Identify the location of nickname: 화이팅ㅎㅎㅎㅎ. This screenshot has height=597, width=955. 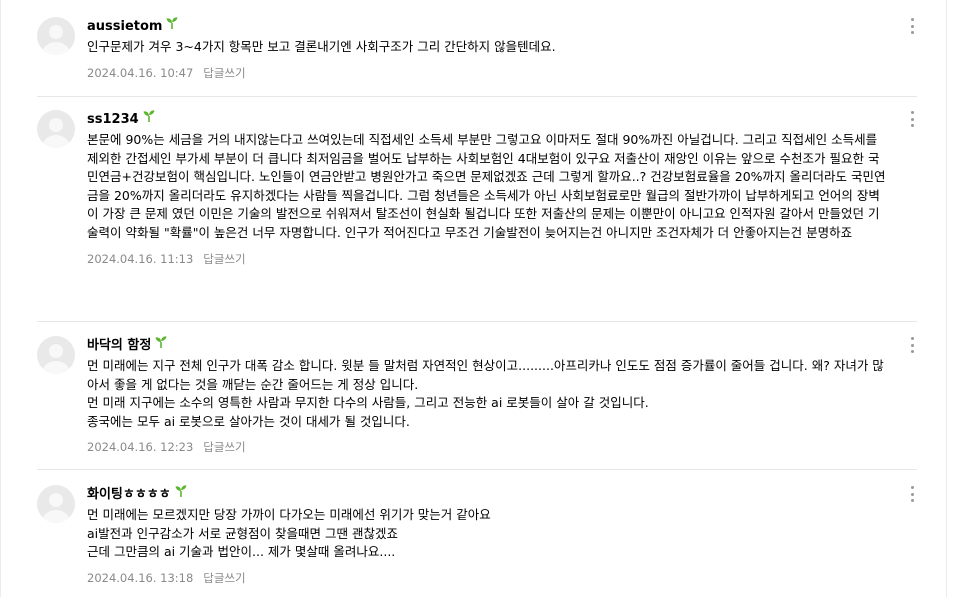
(129, 495).